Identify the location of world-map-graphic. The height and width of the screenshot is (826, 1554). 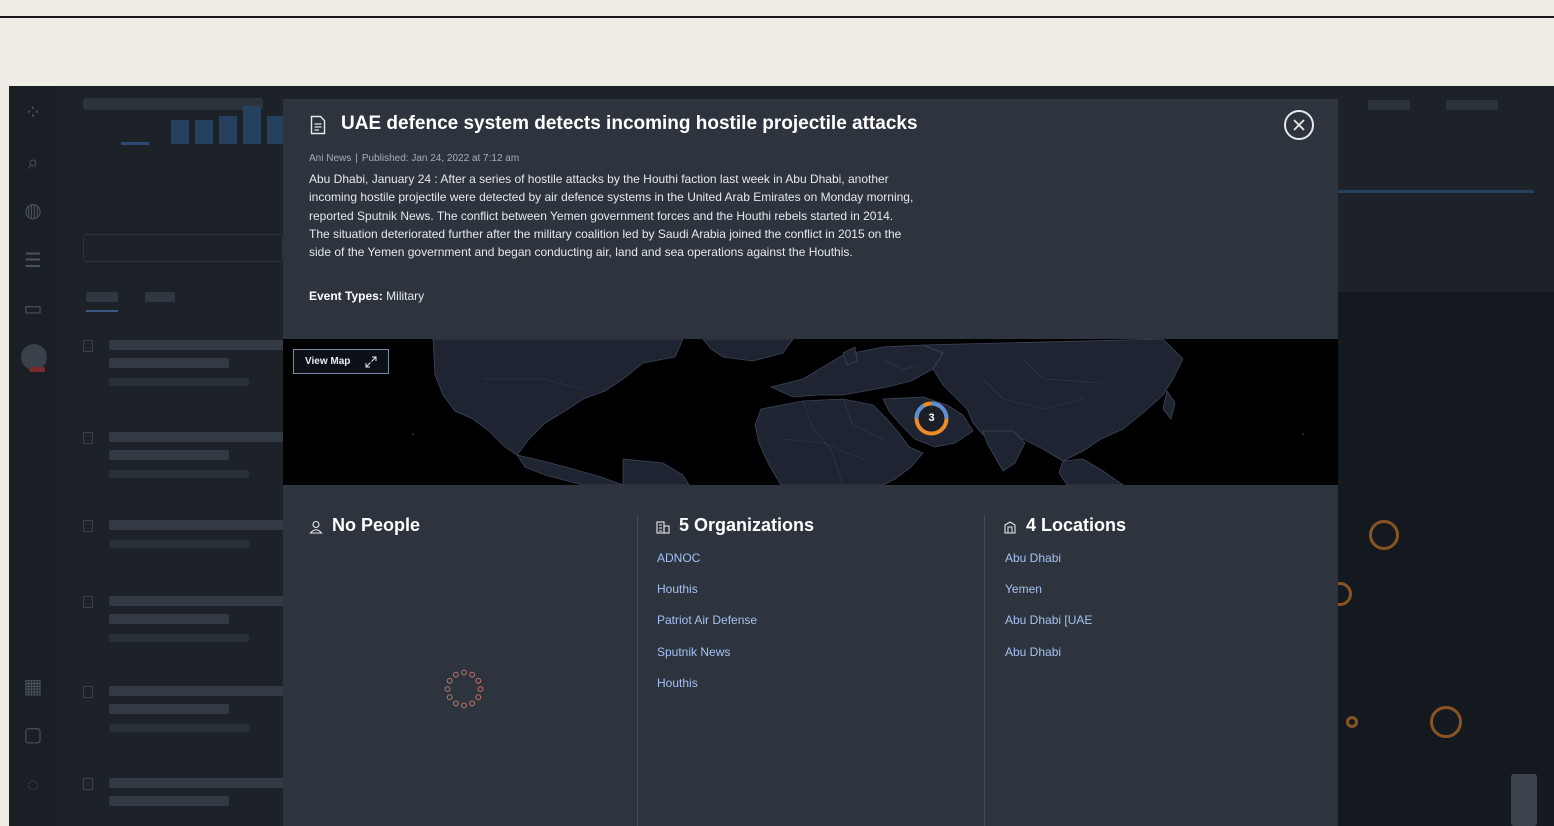
(858, 412).